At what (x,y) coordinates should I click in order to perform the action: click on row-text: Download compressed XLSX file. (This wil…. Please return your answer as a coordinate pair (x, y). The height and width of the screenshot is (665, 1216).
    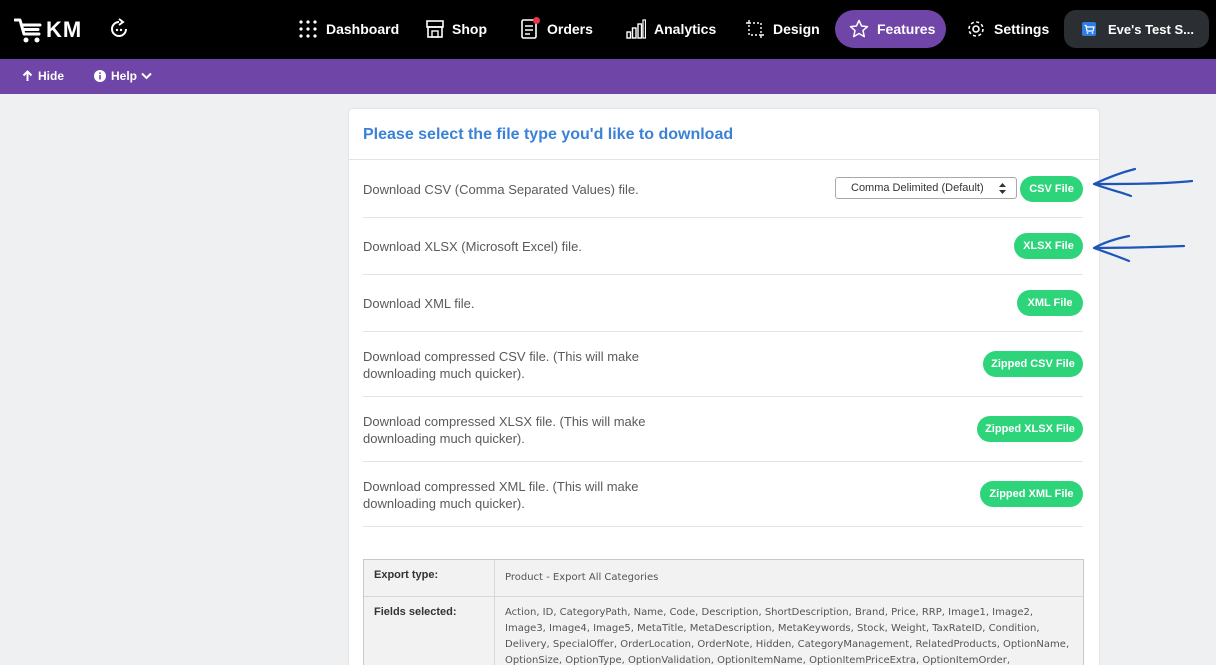
    Looking at the image, I should click on (504, 430).